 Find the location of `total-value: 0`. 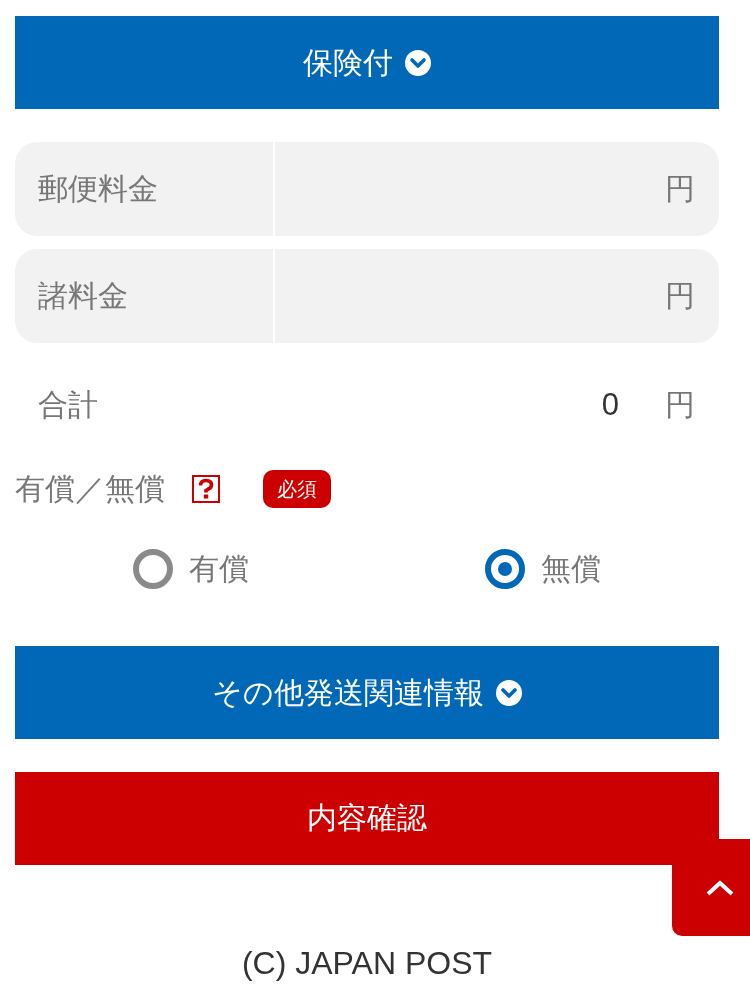

total-value: 0 is located at coordinates (610, 405).